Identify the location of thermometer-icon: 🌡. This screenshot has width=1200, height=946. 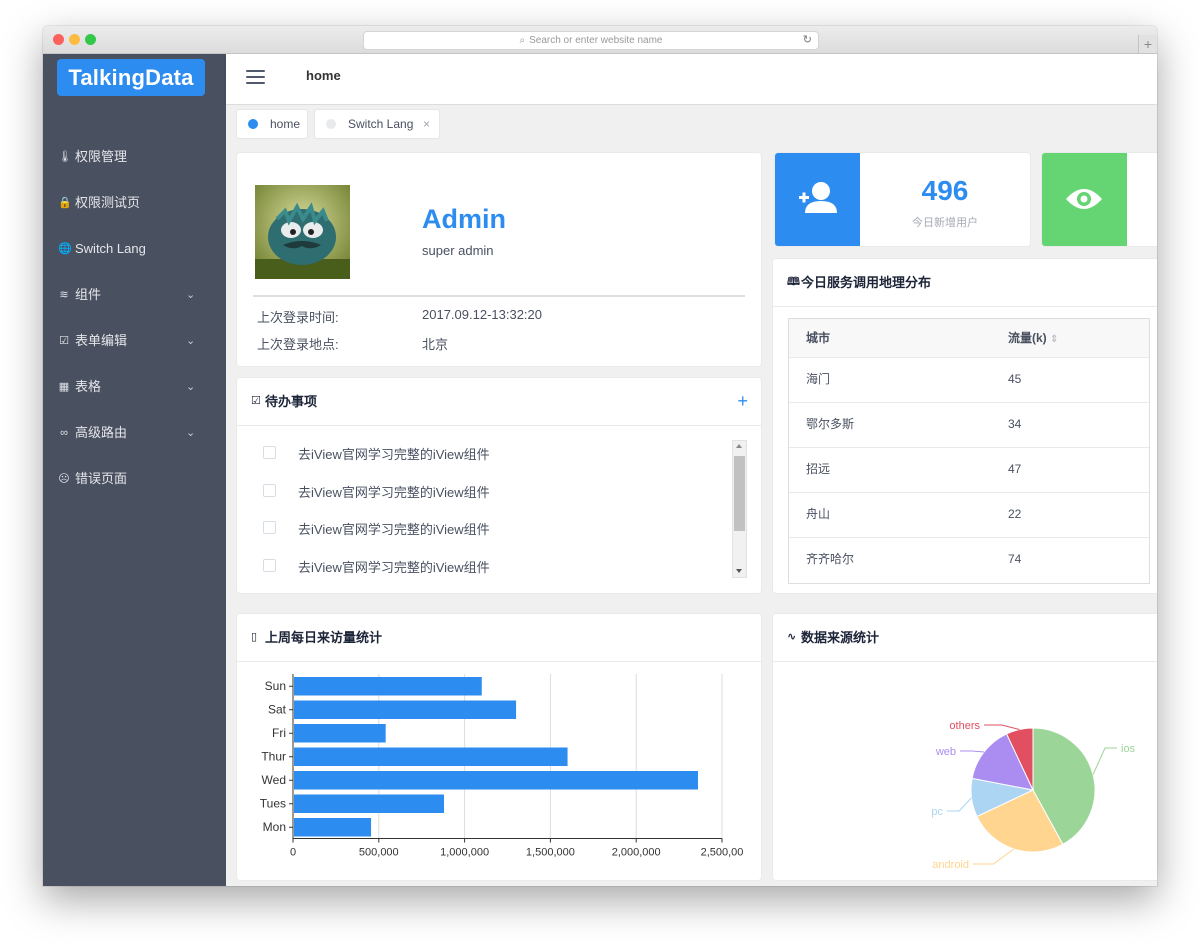
(65, 157).